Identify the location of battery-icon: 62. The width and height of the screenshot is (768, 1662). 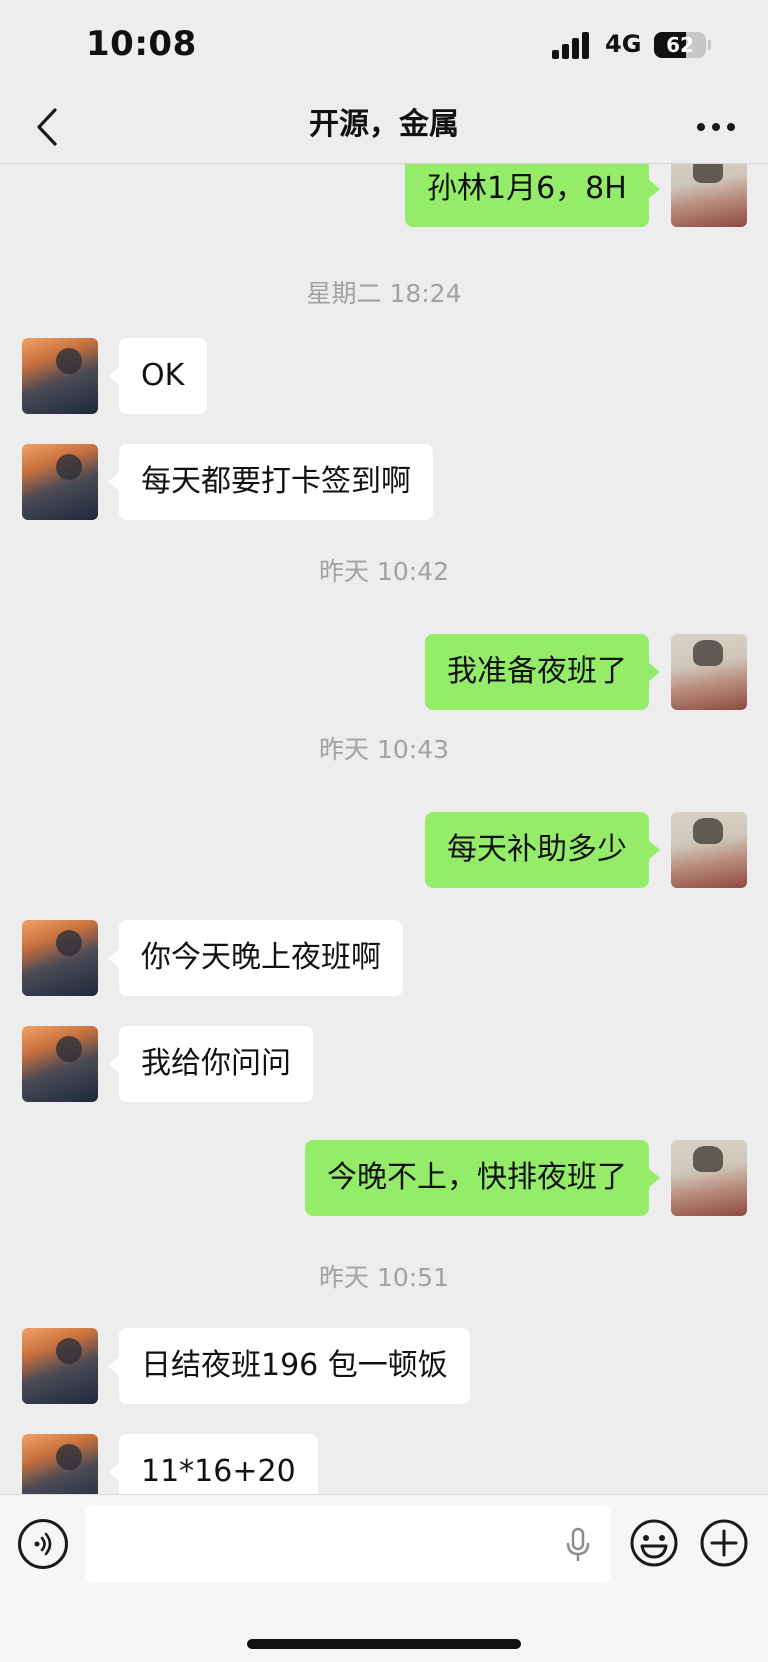
(680, 45).